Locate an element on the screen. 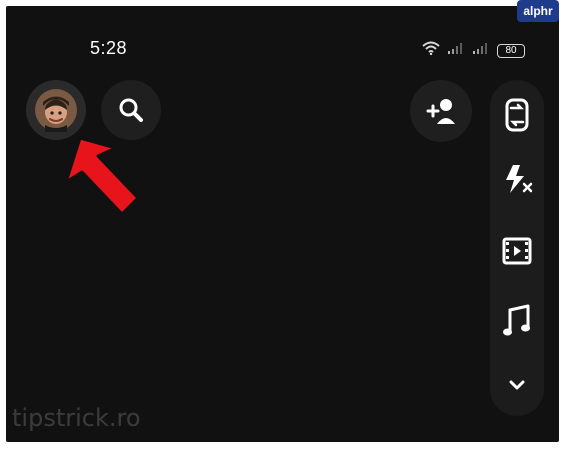 The image size is (575, 449). flash-off-icon is located at coordinates (519, 179).